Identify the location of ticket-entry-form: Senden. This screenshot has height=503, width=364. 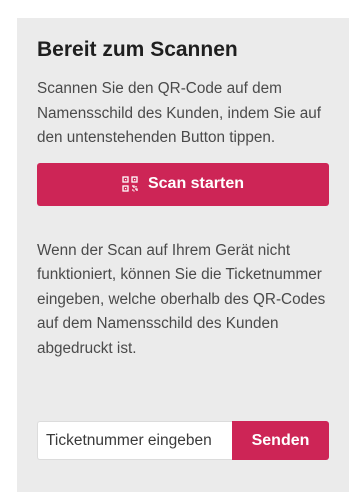
(183, 440).